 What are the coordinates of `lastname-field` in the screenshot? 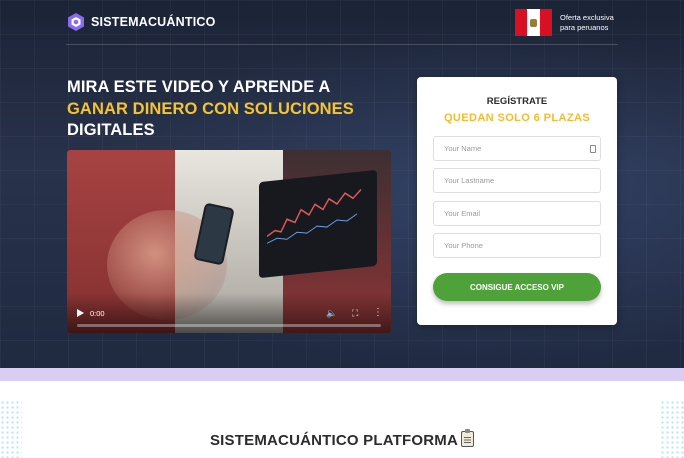 It's located at (517, 180).